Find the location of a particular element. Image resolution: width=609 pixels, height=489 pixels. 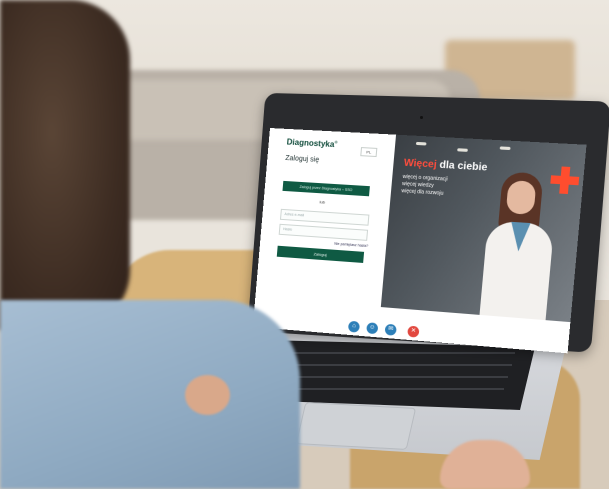

login-submit-button: Zaloguj is located at coordinates (320, 254).